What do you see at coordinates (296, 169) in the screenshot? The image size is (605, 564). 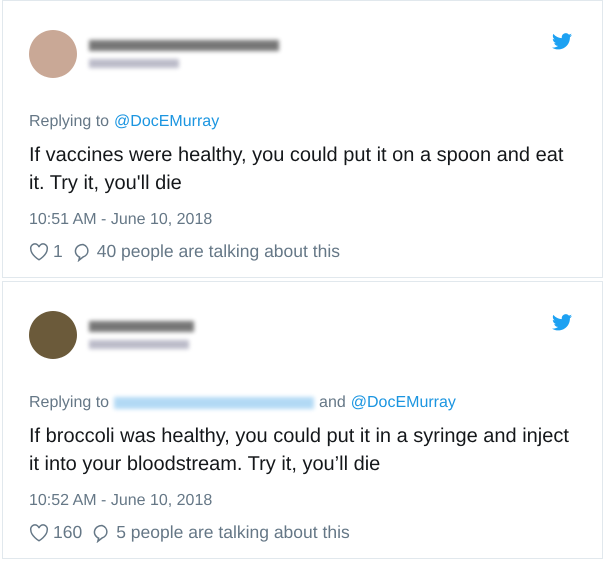 I see `tweet-text: If vaccines were healthy, you could put it on a spoon and eat it. Try it, you'll die` at bounding box center [296, 169].